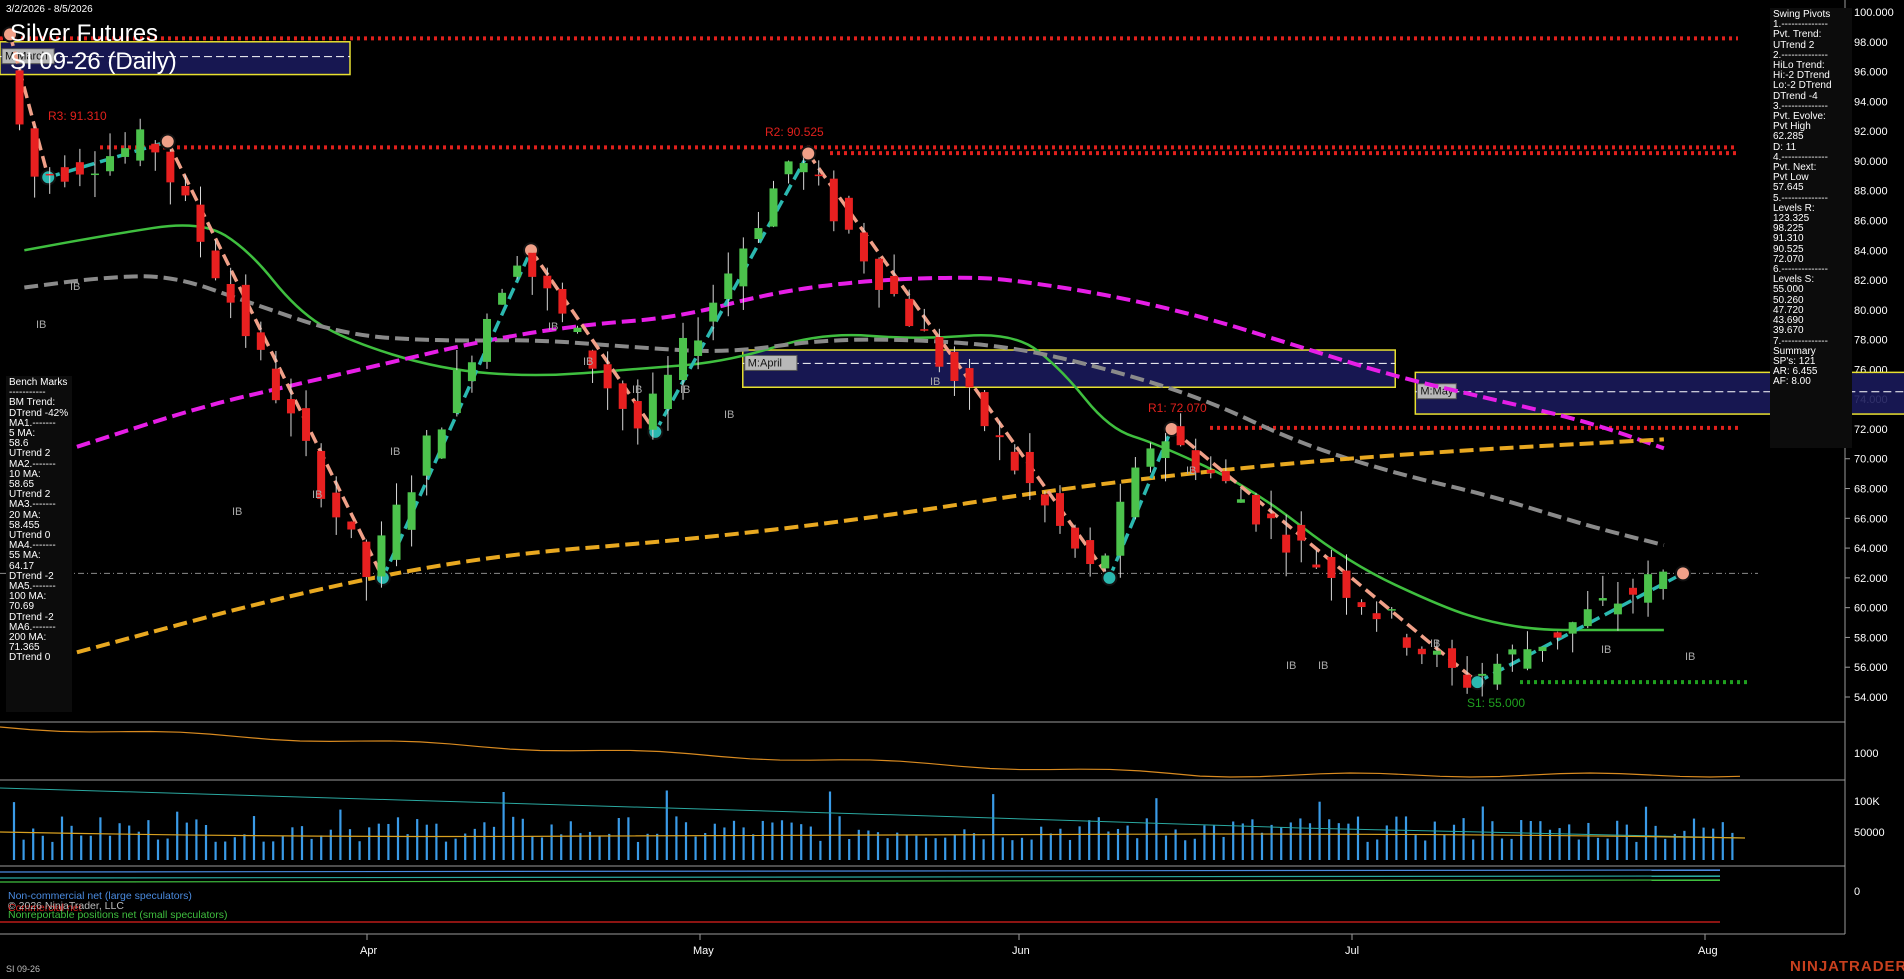 Image resolution: width=1904 pixels, height=979 pixels. I want to click on y-tick-label: 84.000, so click(1871, 251).